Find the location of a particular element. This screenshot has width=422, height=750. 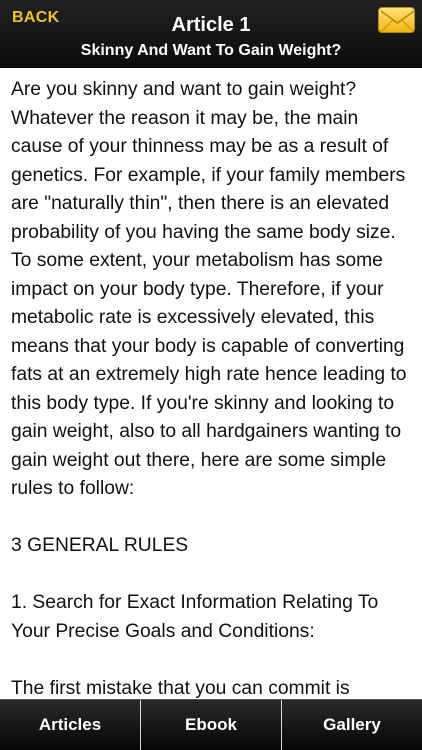

tab-ebook: Ebook is located at coordinates (211, 725).